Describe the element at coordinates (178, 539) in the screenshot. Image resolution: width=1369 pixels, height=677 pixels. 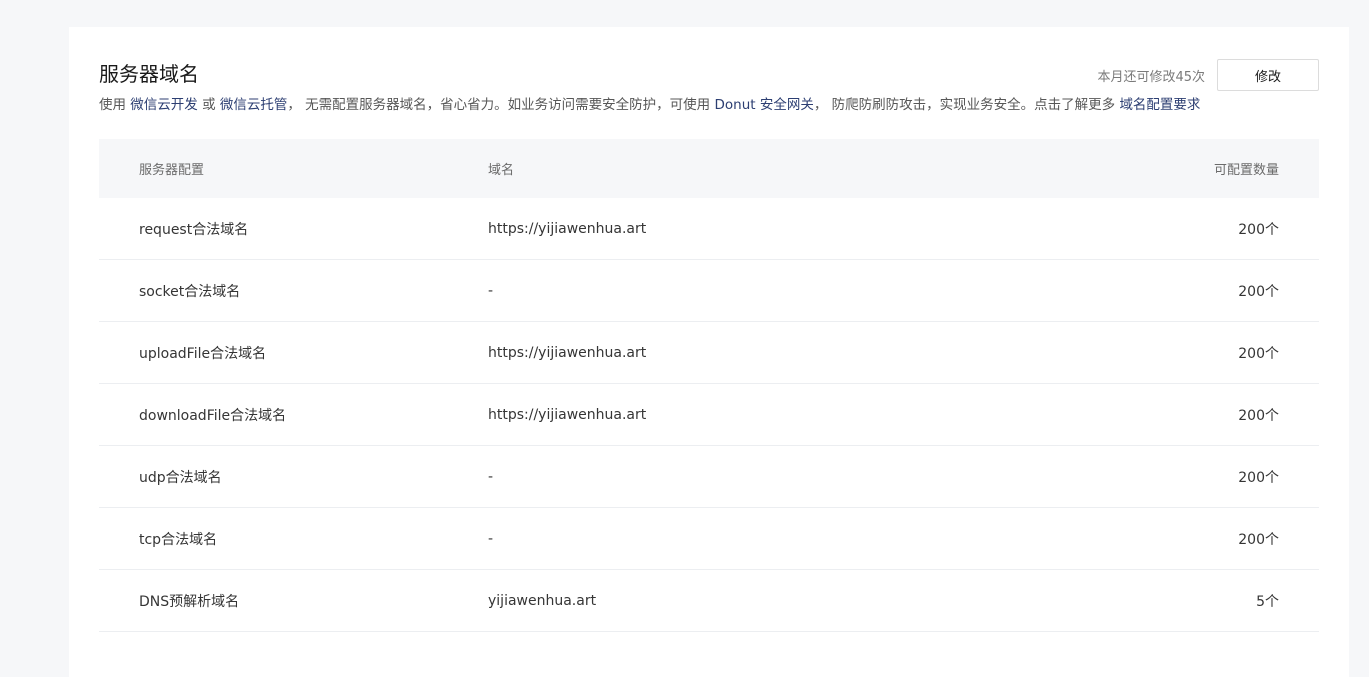
I see `row-config: tcp合法域名` at that location.